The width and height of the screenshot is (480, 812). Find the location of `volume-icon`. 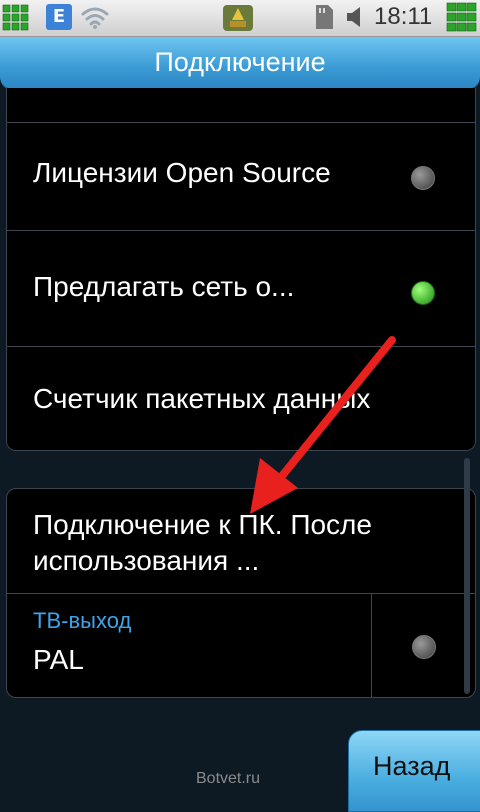

volume-icon is located at coordinates (353, 17).